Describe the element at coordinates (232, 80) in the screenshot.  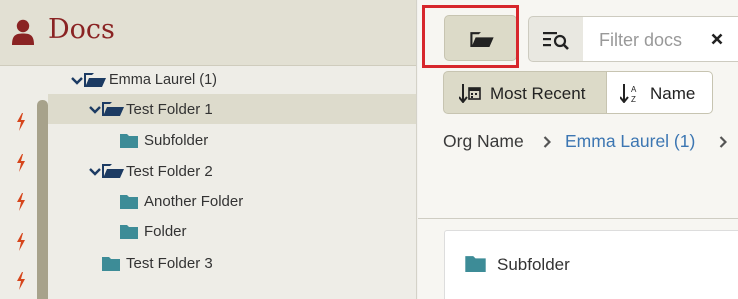
I see `tree-item-emma-laurel: Emma Laurel (1)` at that location.